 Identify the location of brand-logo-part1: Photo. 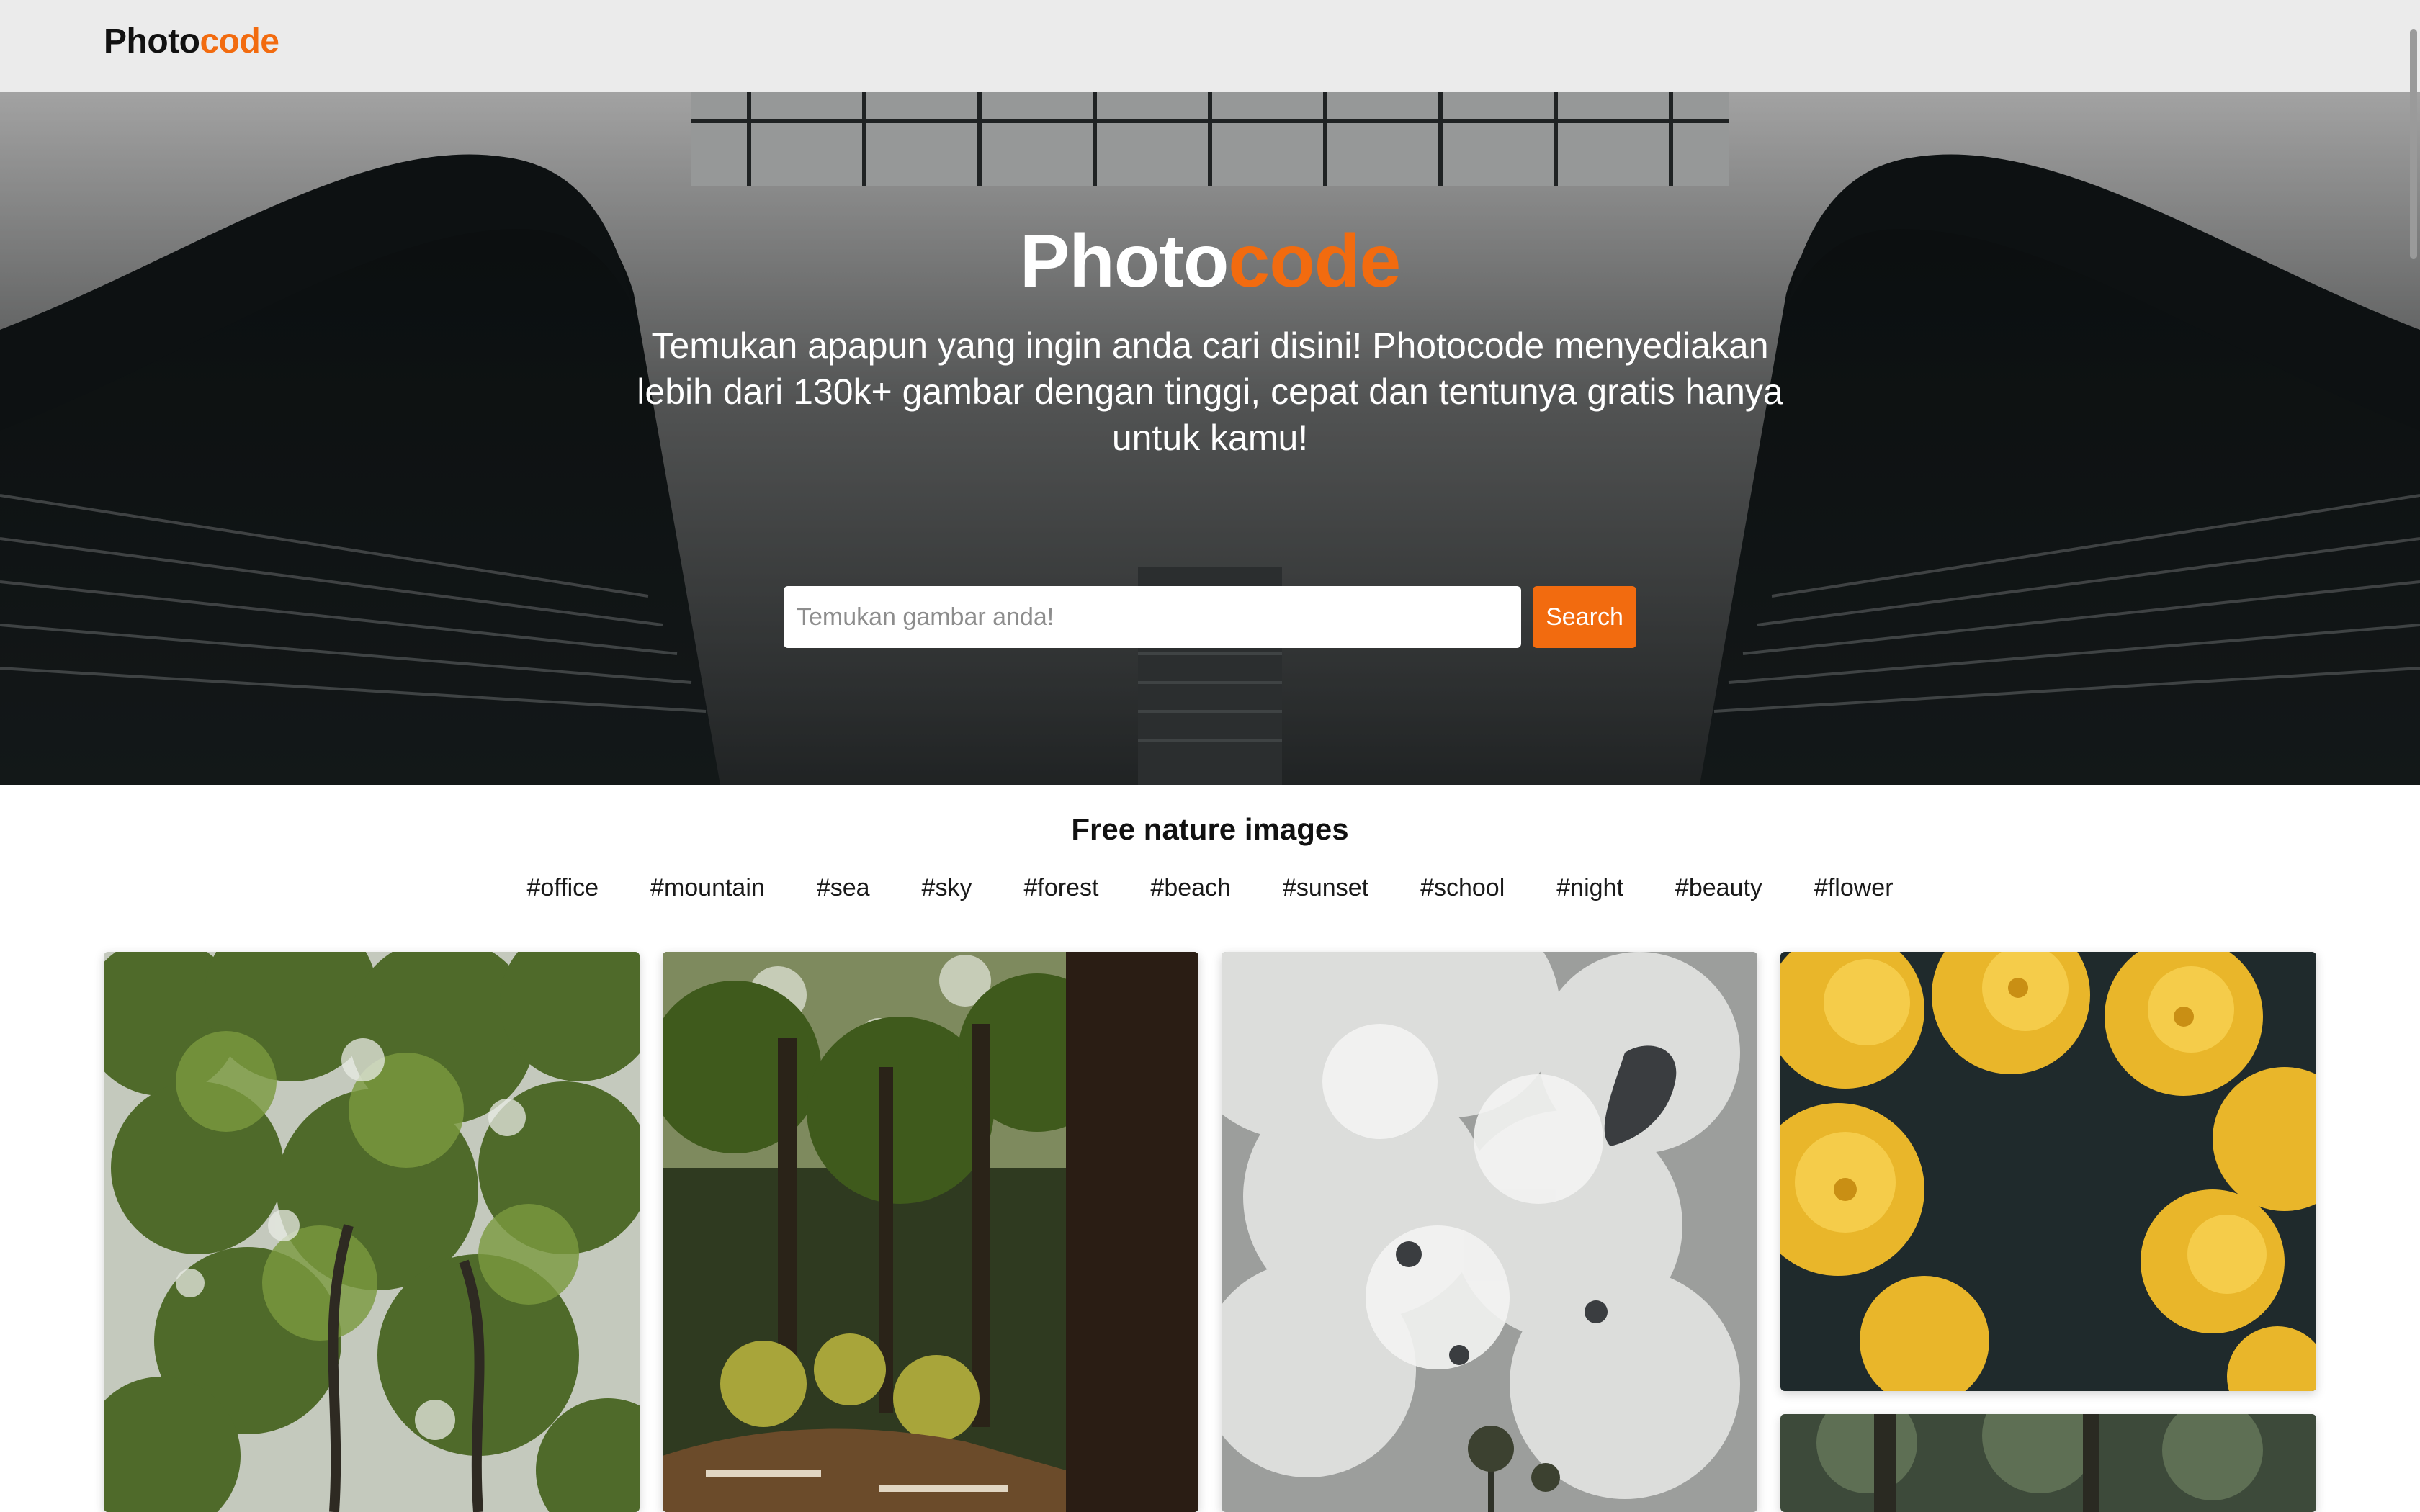
(152, 41).